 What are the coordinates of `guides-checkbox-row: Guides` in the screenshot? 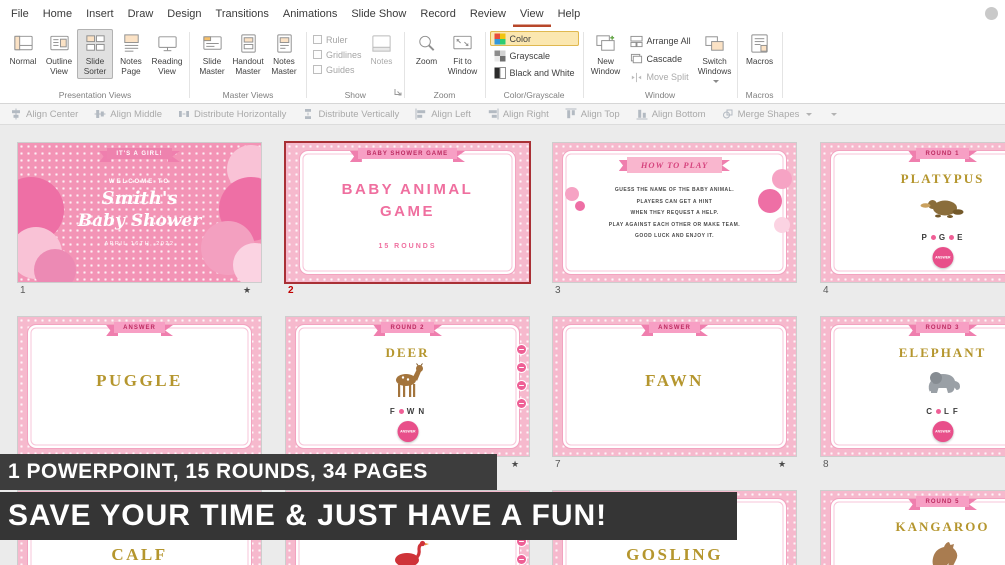 It's located at (337, 70).